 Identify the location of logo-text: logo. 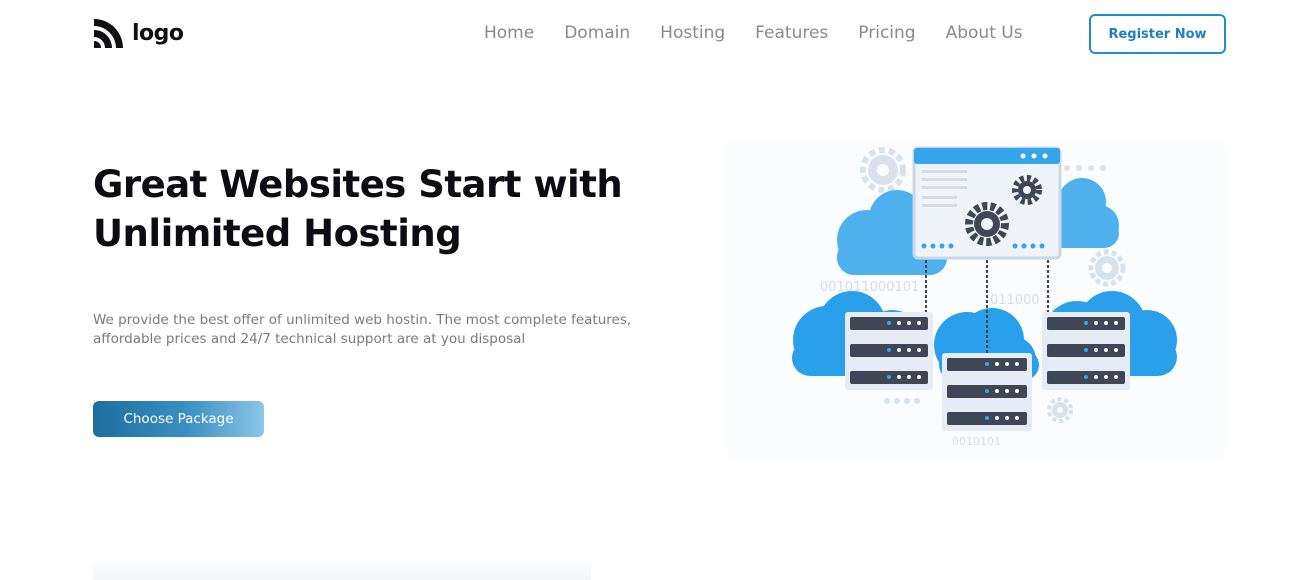
(158, 33).